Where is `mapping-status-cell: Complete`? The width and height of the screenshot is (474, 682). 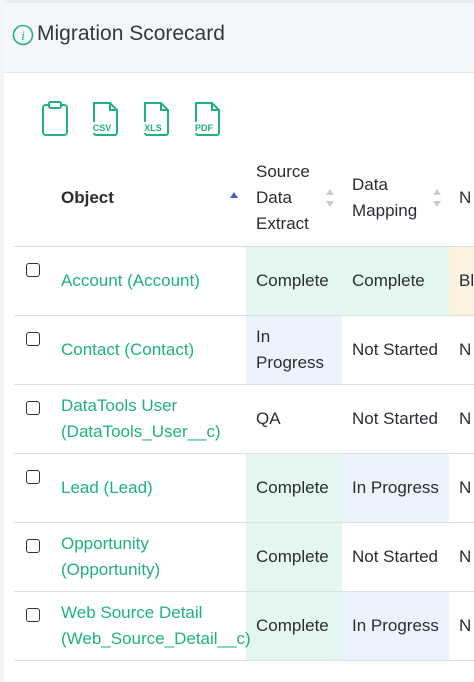
mapping-status-cell: Complete is located at coordinates (395, 281).